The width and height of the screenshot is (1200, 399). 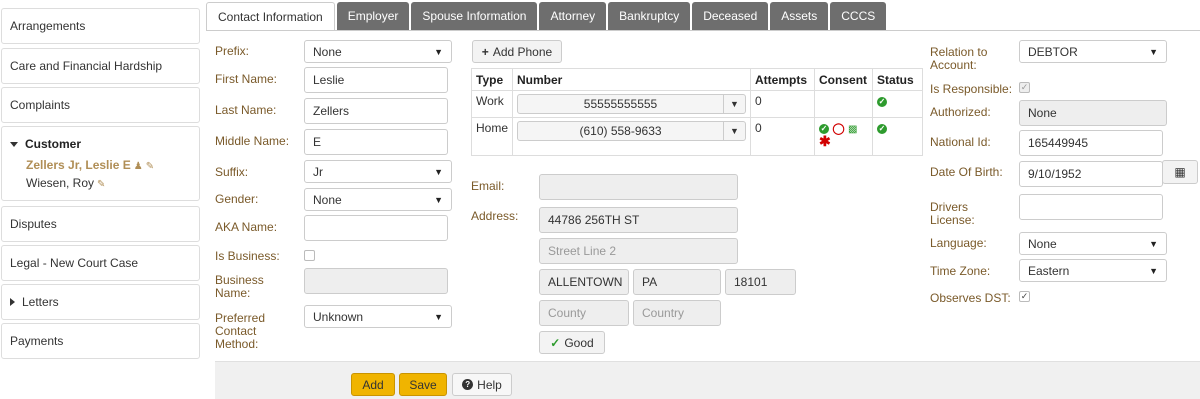 I want to click on headset-icon: ◯, so click(x=838, y=129).